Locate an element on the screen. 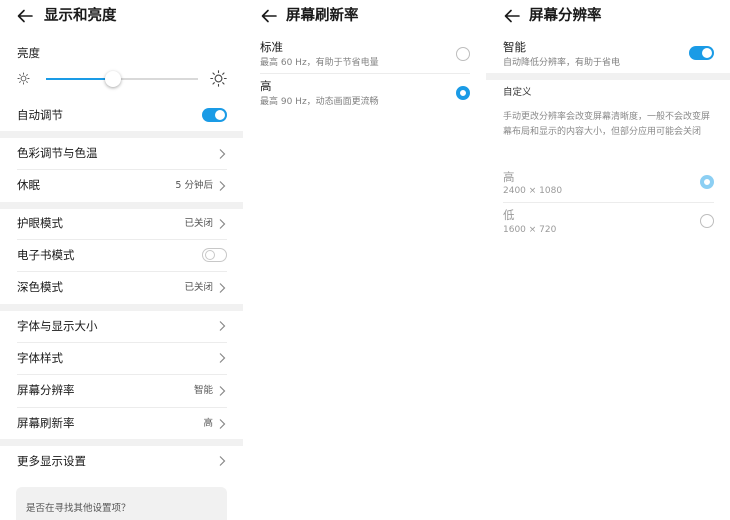 The height and width of the screenshot is (520, 730). radio-resolution-low is located at coordinates (707, 221).